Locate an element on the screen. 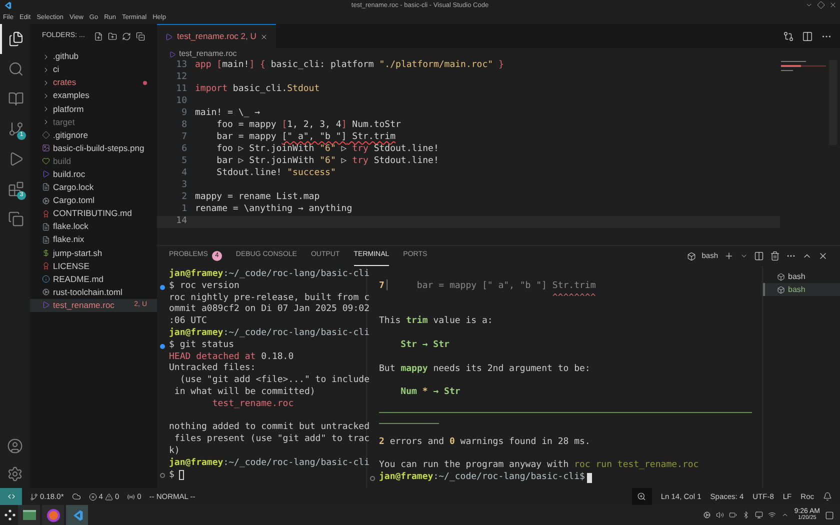 This screenshot has height=525, width=840. book-icon is located at coordinates (16, 99).